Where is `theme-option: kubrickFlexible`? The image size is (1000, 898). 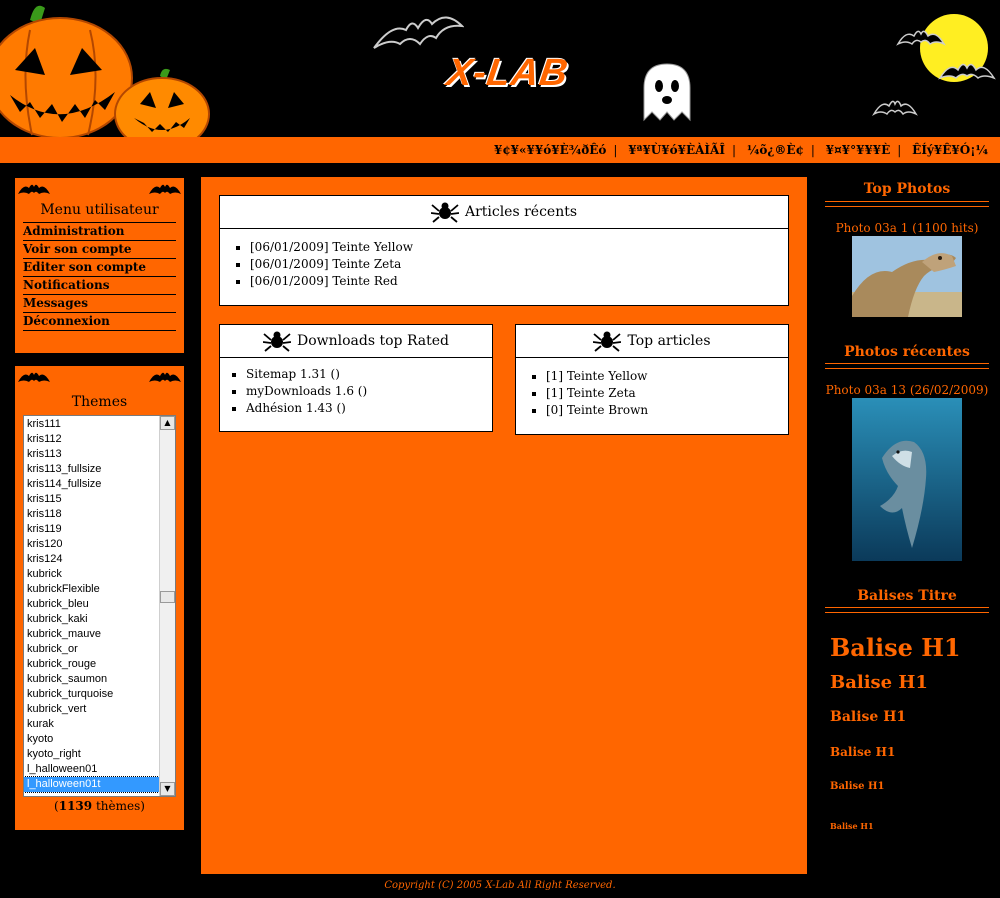 theme-option: kubrickFlexible is located at coordinates (91, 589).